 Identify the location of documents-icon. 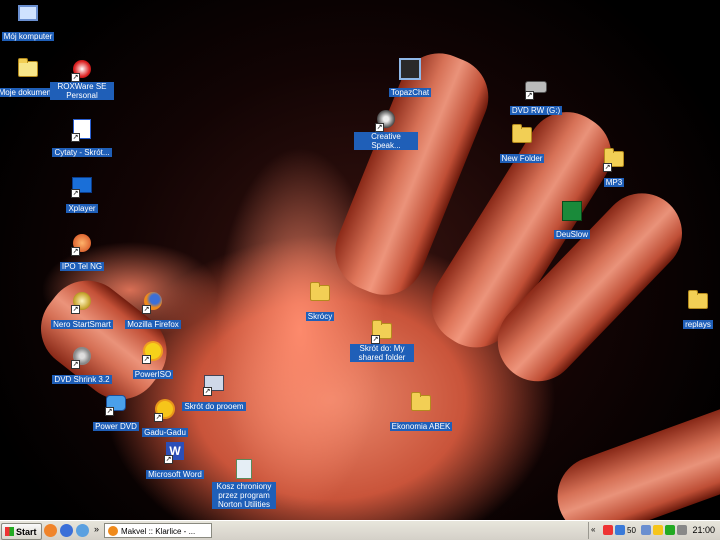
(28, 69).